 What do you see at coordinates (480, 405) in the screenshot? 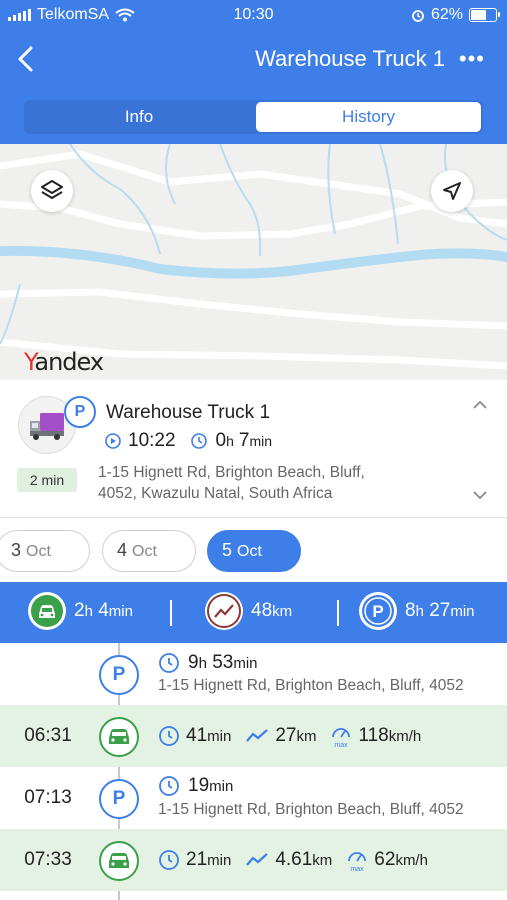
I see `chevron-up-icon` at bounding box center [480, 405].